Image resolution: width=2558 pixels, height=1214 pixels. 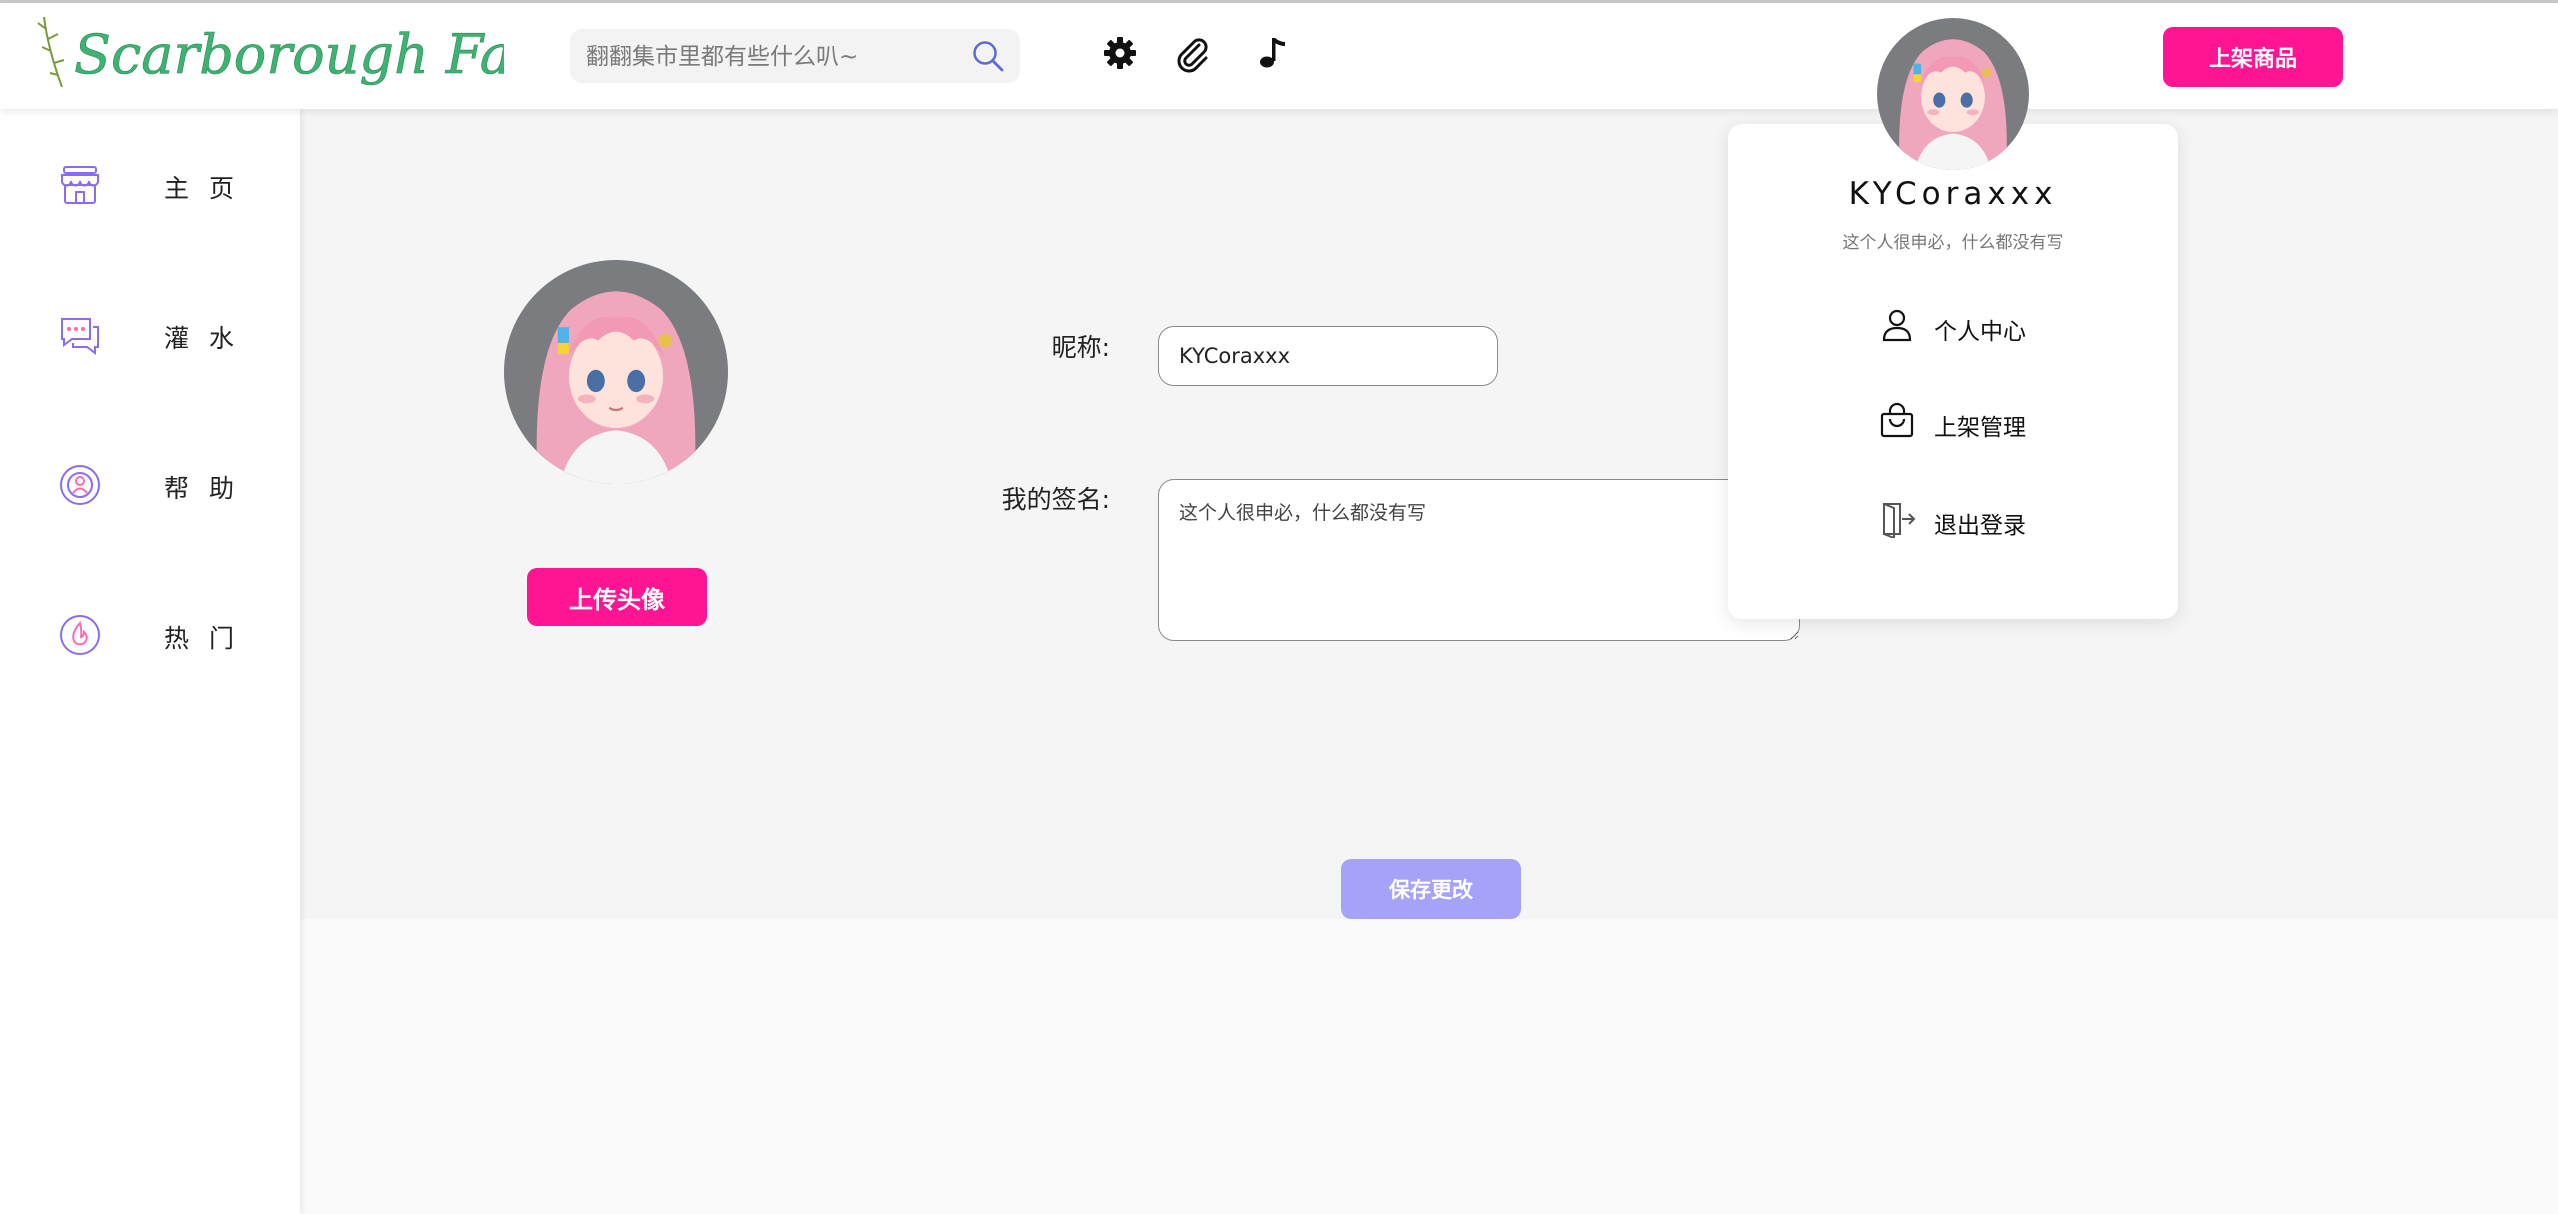 What do you see at coordinates (150, 484) in the screenshot?
I see `sidebar-item-help: 帮 助` at bounding box center [150, 484].